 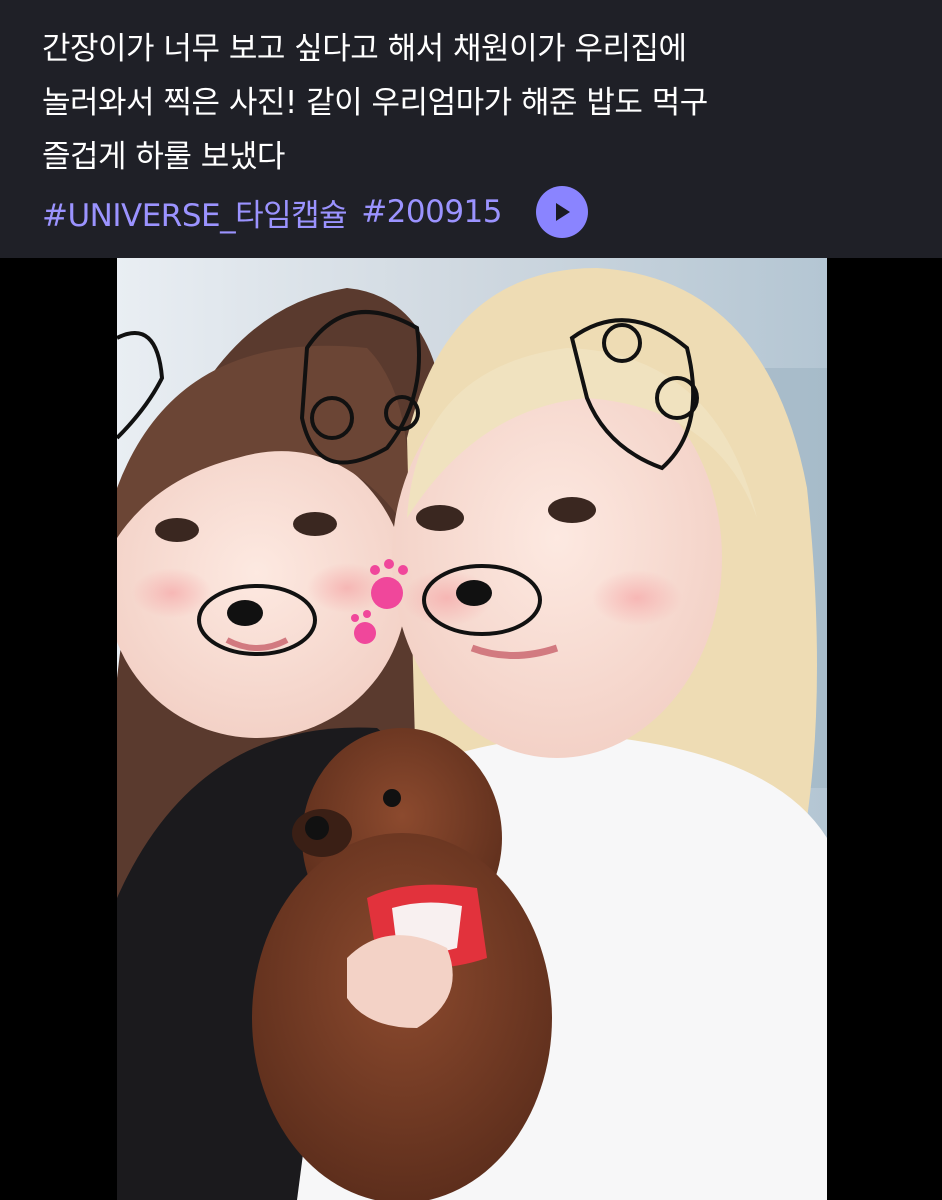 What do you see at coordinates (195, 212) in the screenshot?
I see `hashtag-link: #UNIVERSE_타임캡슐` at bounding box center [195, 212].